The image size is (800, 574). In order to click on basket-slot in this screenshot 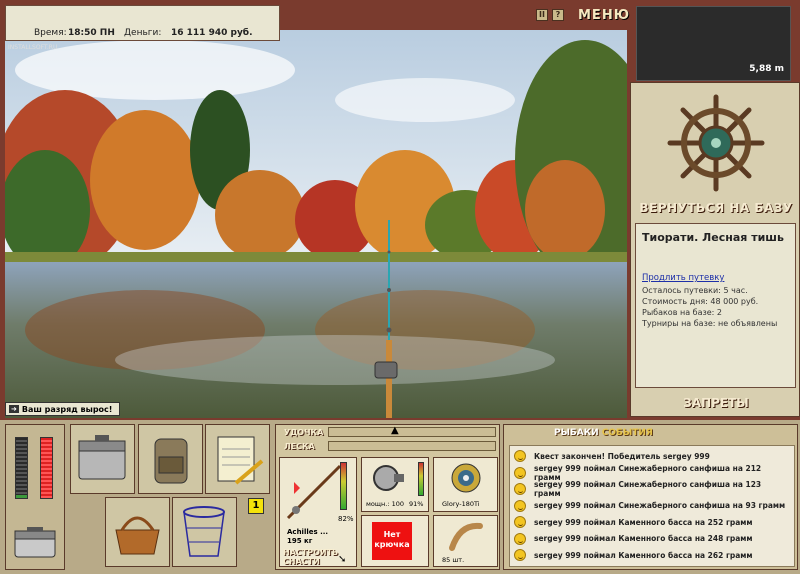, I will do `click(137, 532)`.